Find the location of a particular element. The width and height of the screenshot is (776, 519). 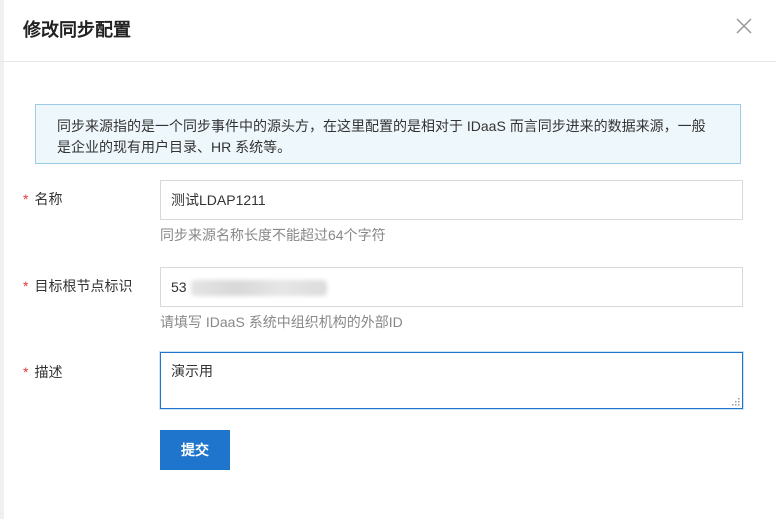

description-label-row: * 描述 is located at coordinates (42, 372).